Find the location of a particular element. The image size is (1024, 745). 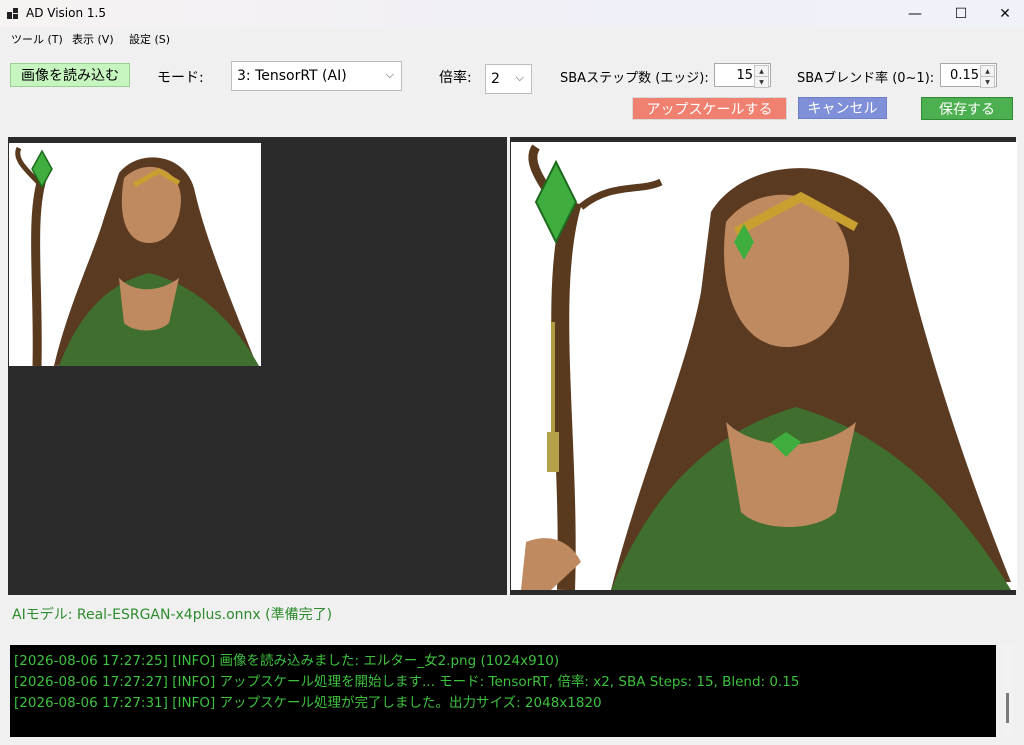

scale-select: 2 ⌵ is located at coordinates (508, 79).